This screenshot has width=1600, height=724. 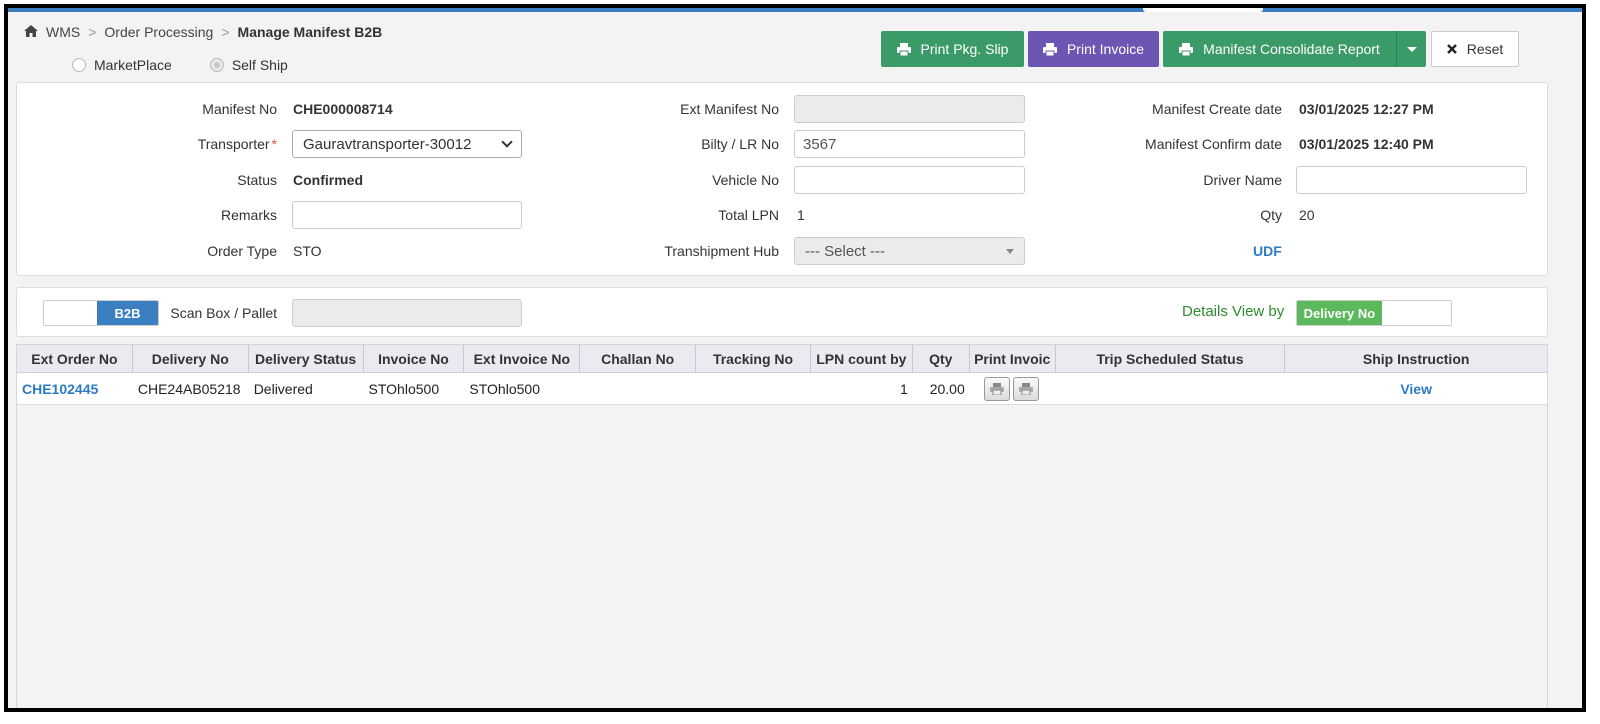 What do you see at coordinates (721, 251) in the screenshot?
I see `transhipment-hub-label: Transhipment Hub` at bounding box center [721, 251].